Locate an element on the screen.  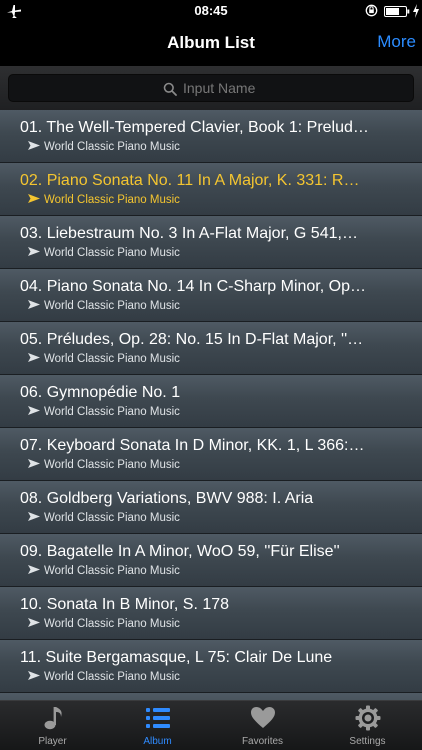
music-note-icon is located at coordinates (53, 718).